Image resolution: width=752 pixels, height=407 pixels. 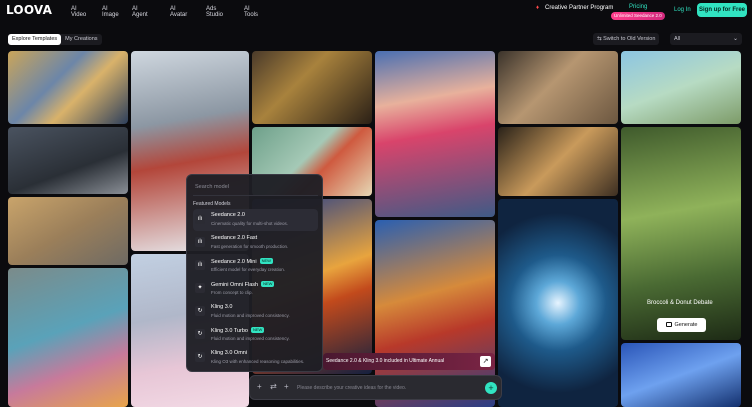 What do you see at coordinates (706, 39) in the screenshot?
I see `category-filter-select: All ⌄` at bounding box center [706, 39].